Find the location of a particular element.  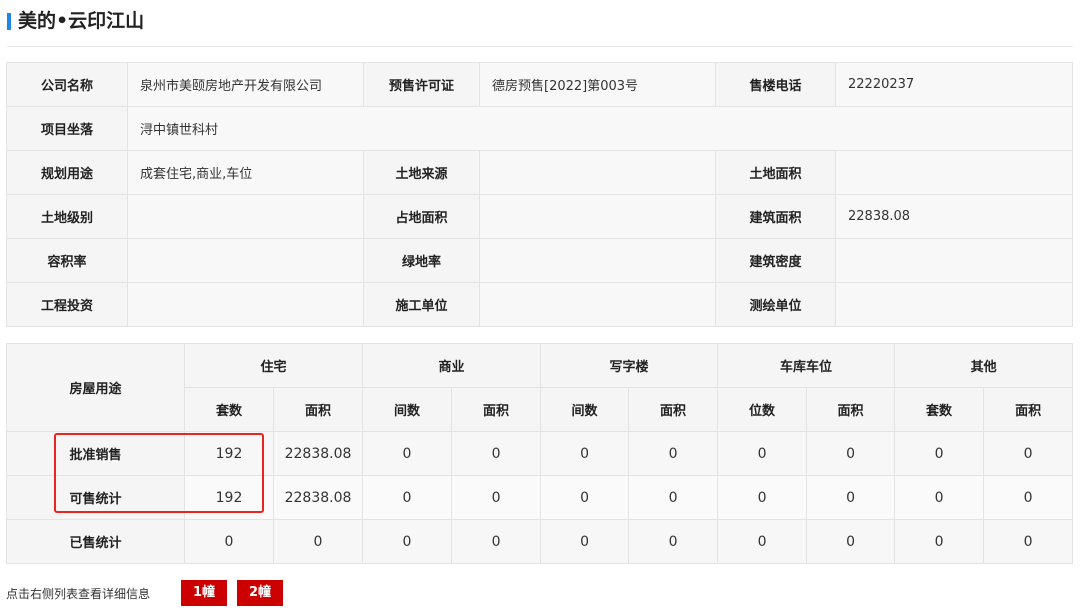

floor-area-label: 建筑面积 is located at coordinates (775, 216).